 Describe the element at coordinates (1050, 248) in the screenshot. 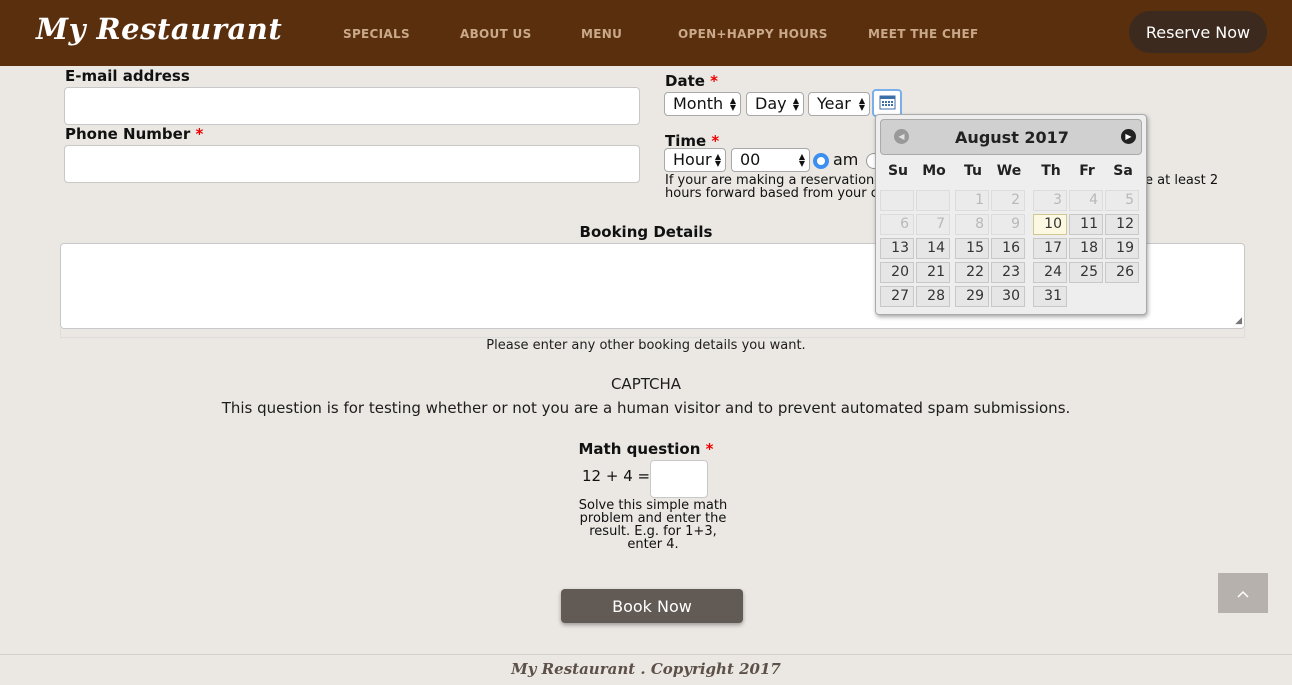

I see `datepicker-day-17: 17` at that location.